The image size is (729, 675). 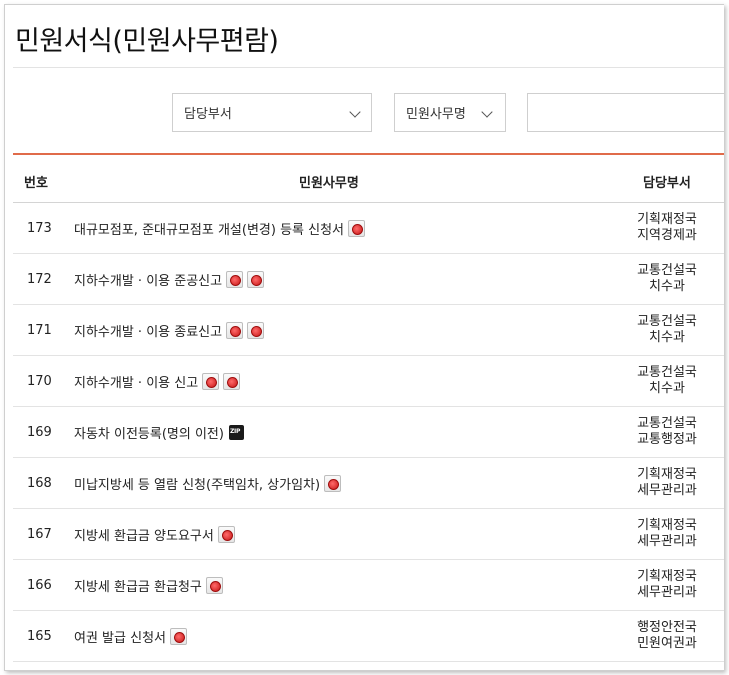 What do you see at coordinates (667, 439) in the screenshot?
I see `department-division: 교통행정과` at bounding box center [667, 439].